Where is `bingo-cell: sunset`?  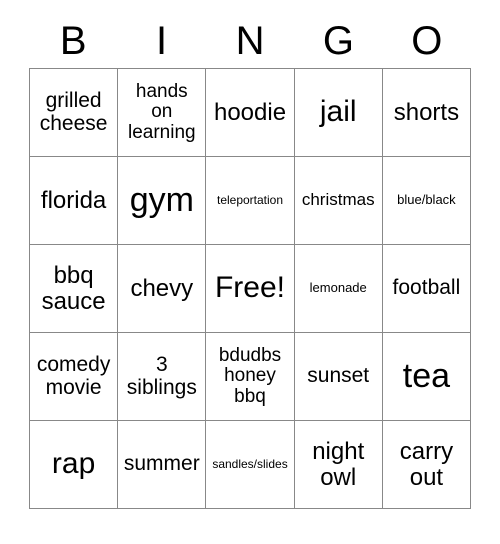
bingo-cell: sunset is located at coordinates (338, 377).